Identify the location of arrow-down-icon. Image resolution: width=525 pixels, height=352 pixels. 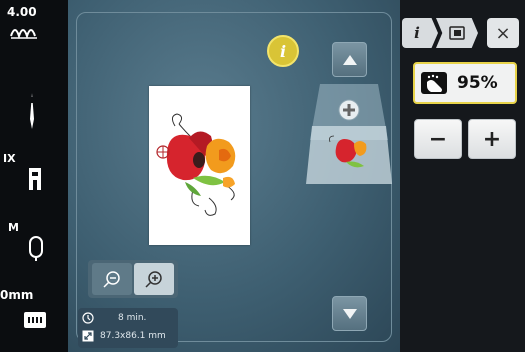
(349, 313).